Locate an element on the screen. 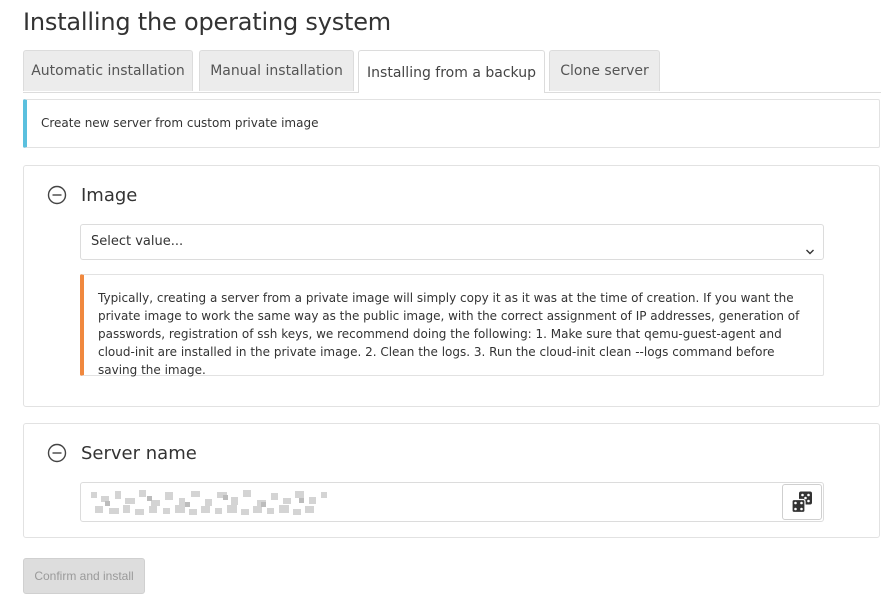 The image size is (891, 613). server-name-section-header: Server name is located at coordinates (122, 453).